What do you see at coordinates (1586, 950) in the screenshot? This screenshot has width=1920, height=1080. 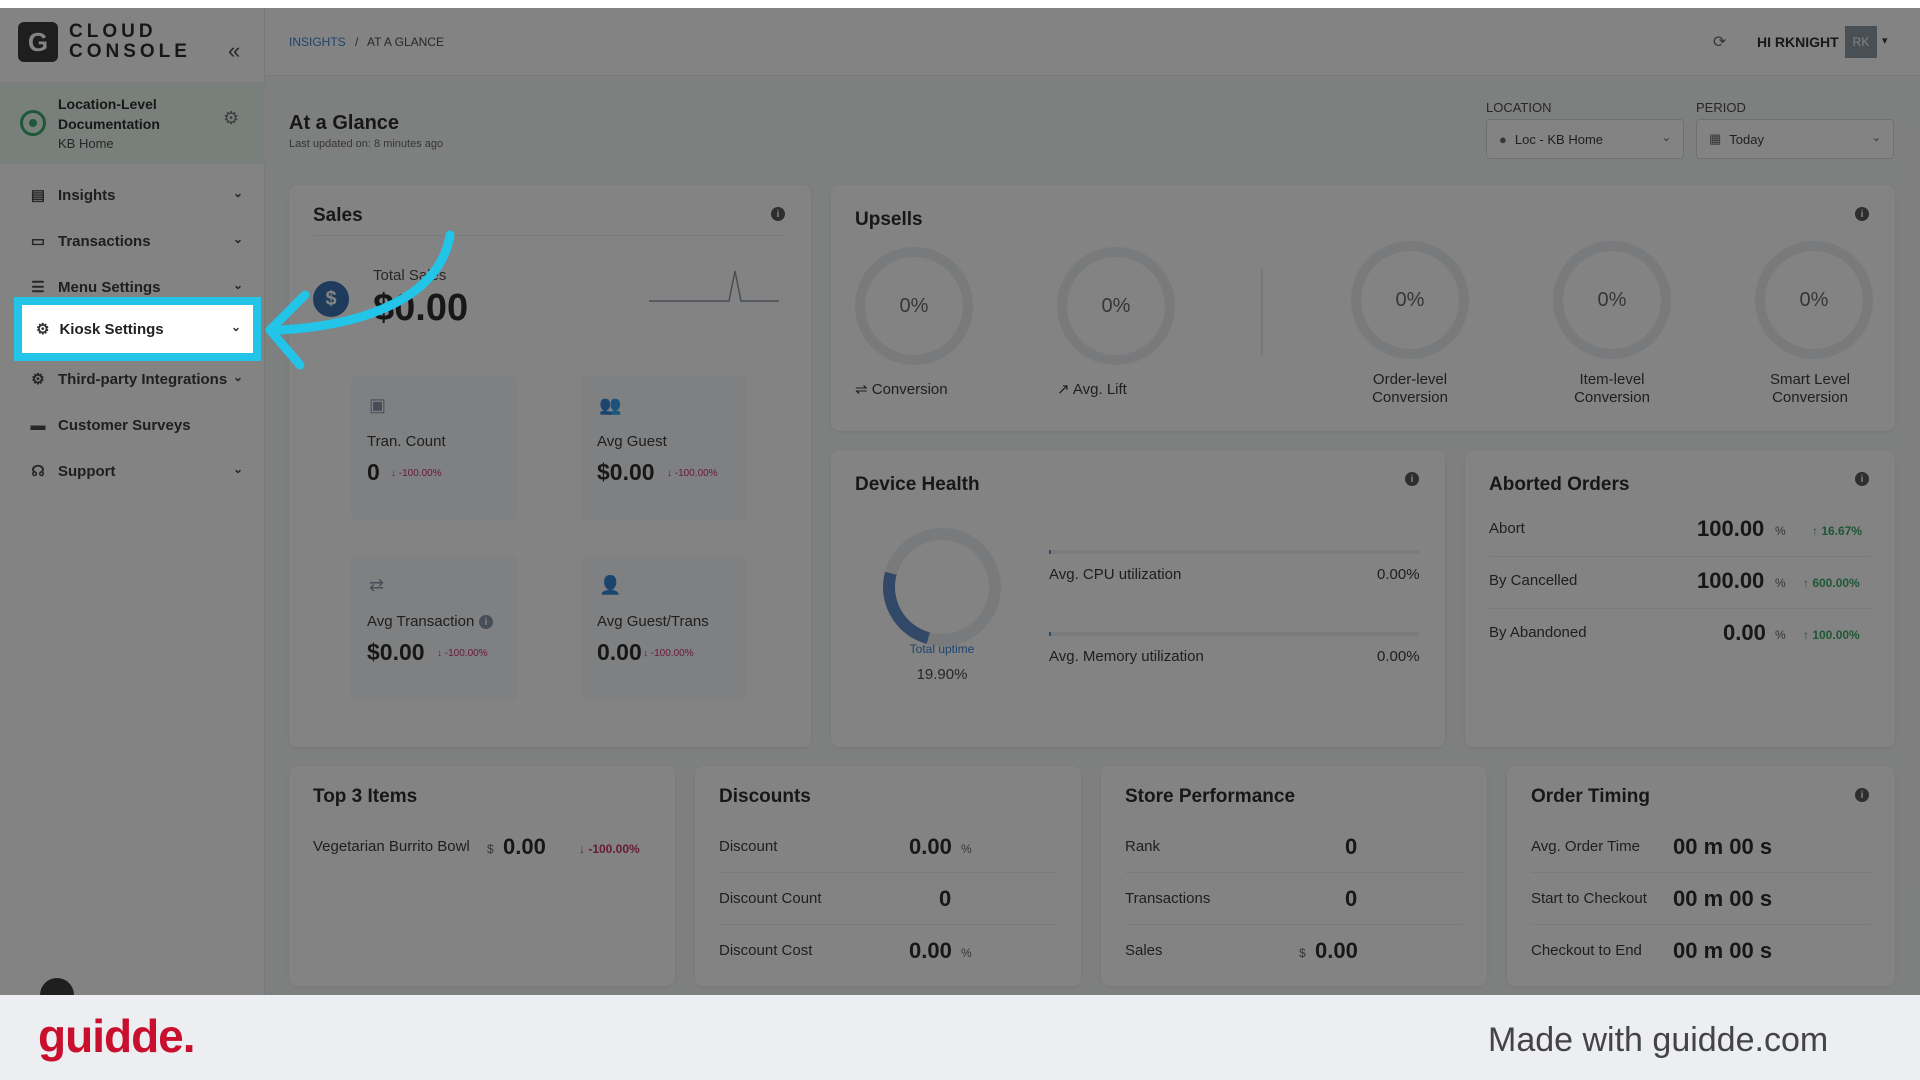 I see `timing-row-label: Checkout to End` at bounding box center [1586, 950].